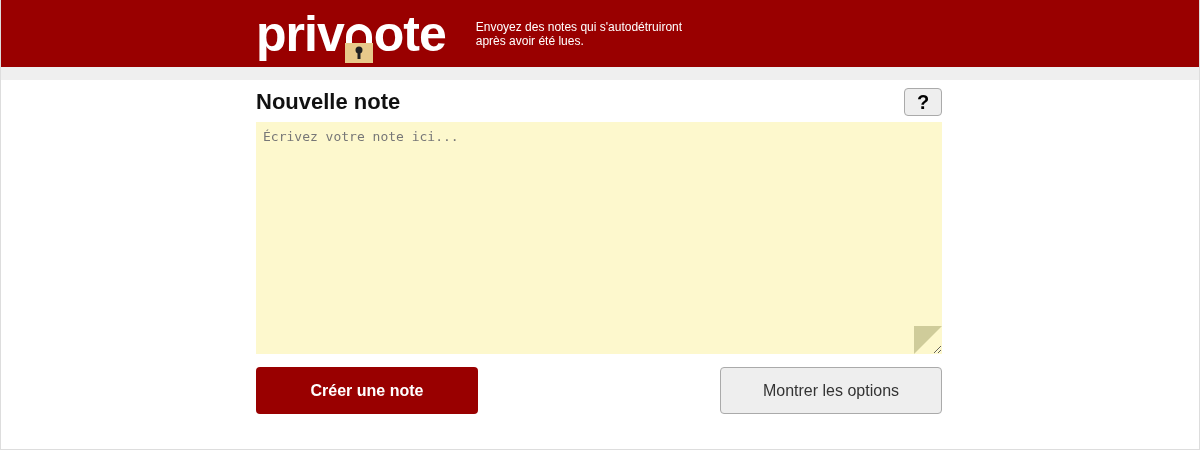 This screenshot has width=1200, height=450. I want to click on logo-text: ote, so click(409, 33).